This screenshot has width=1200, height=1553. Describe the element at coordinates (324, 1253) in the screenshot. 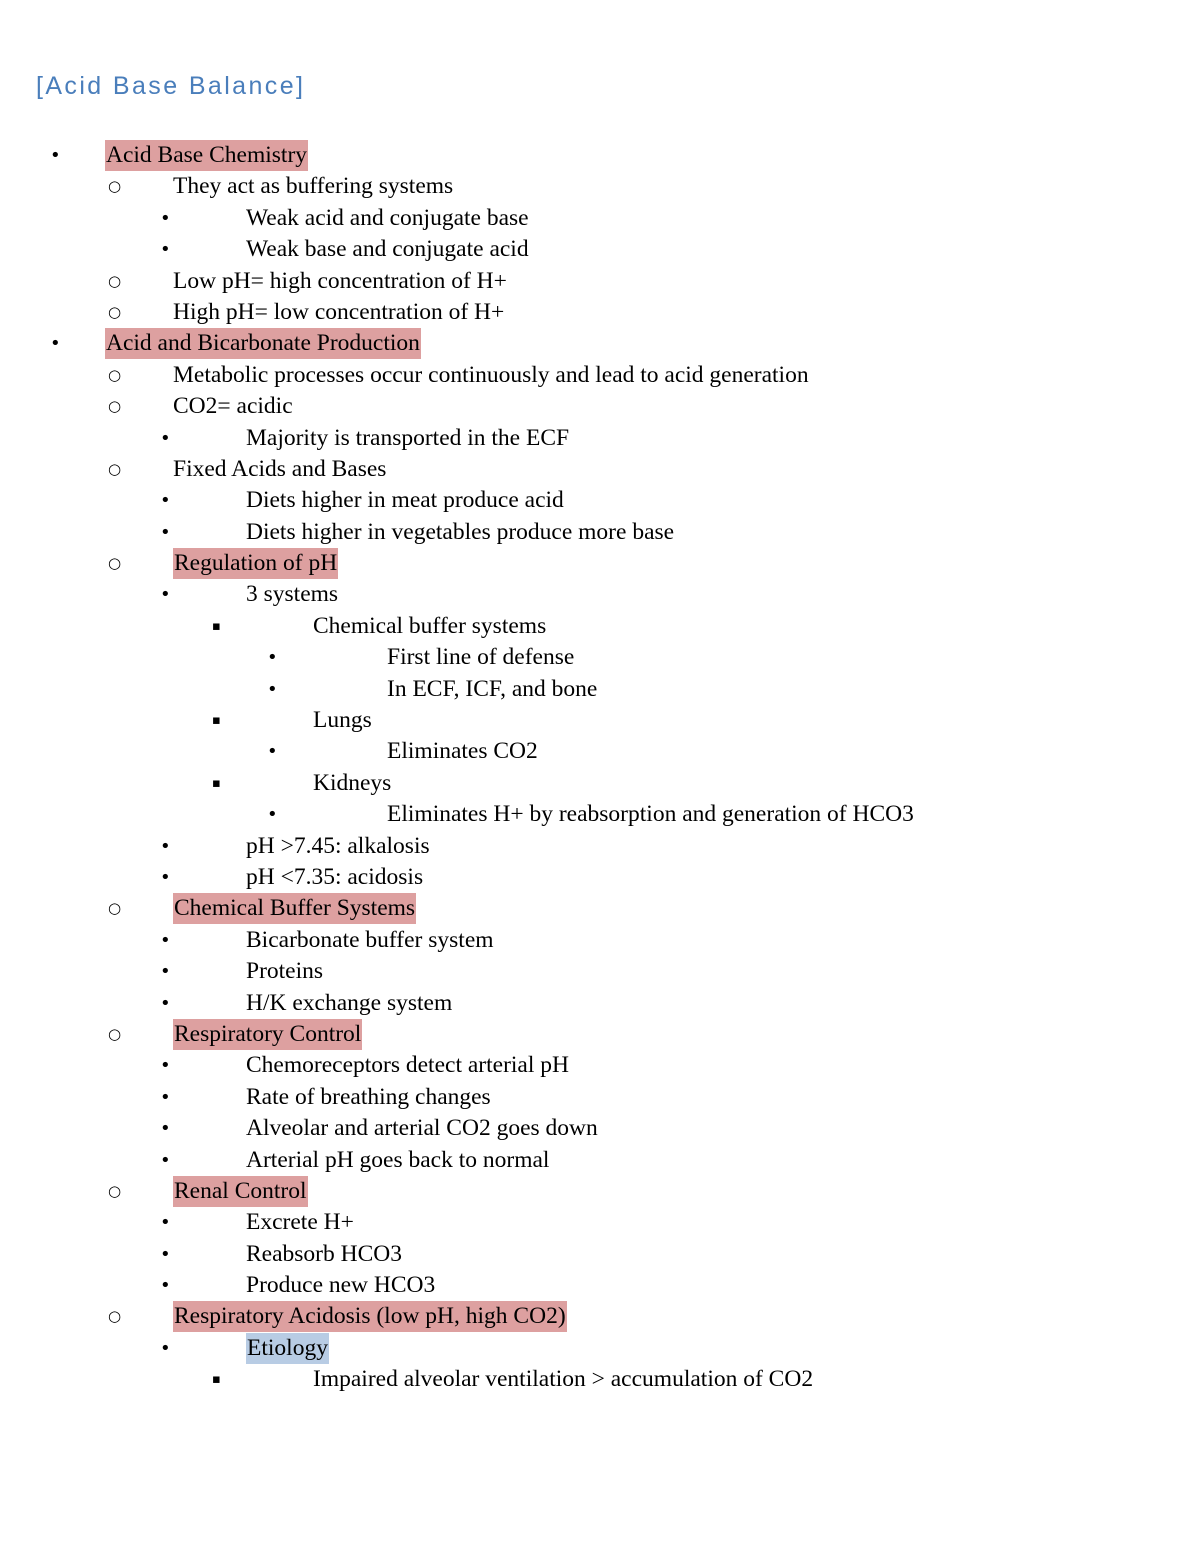

I see `outline-item-text: Reabsorb HCO3` at that location.